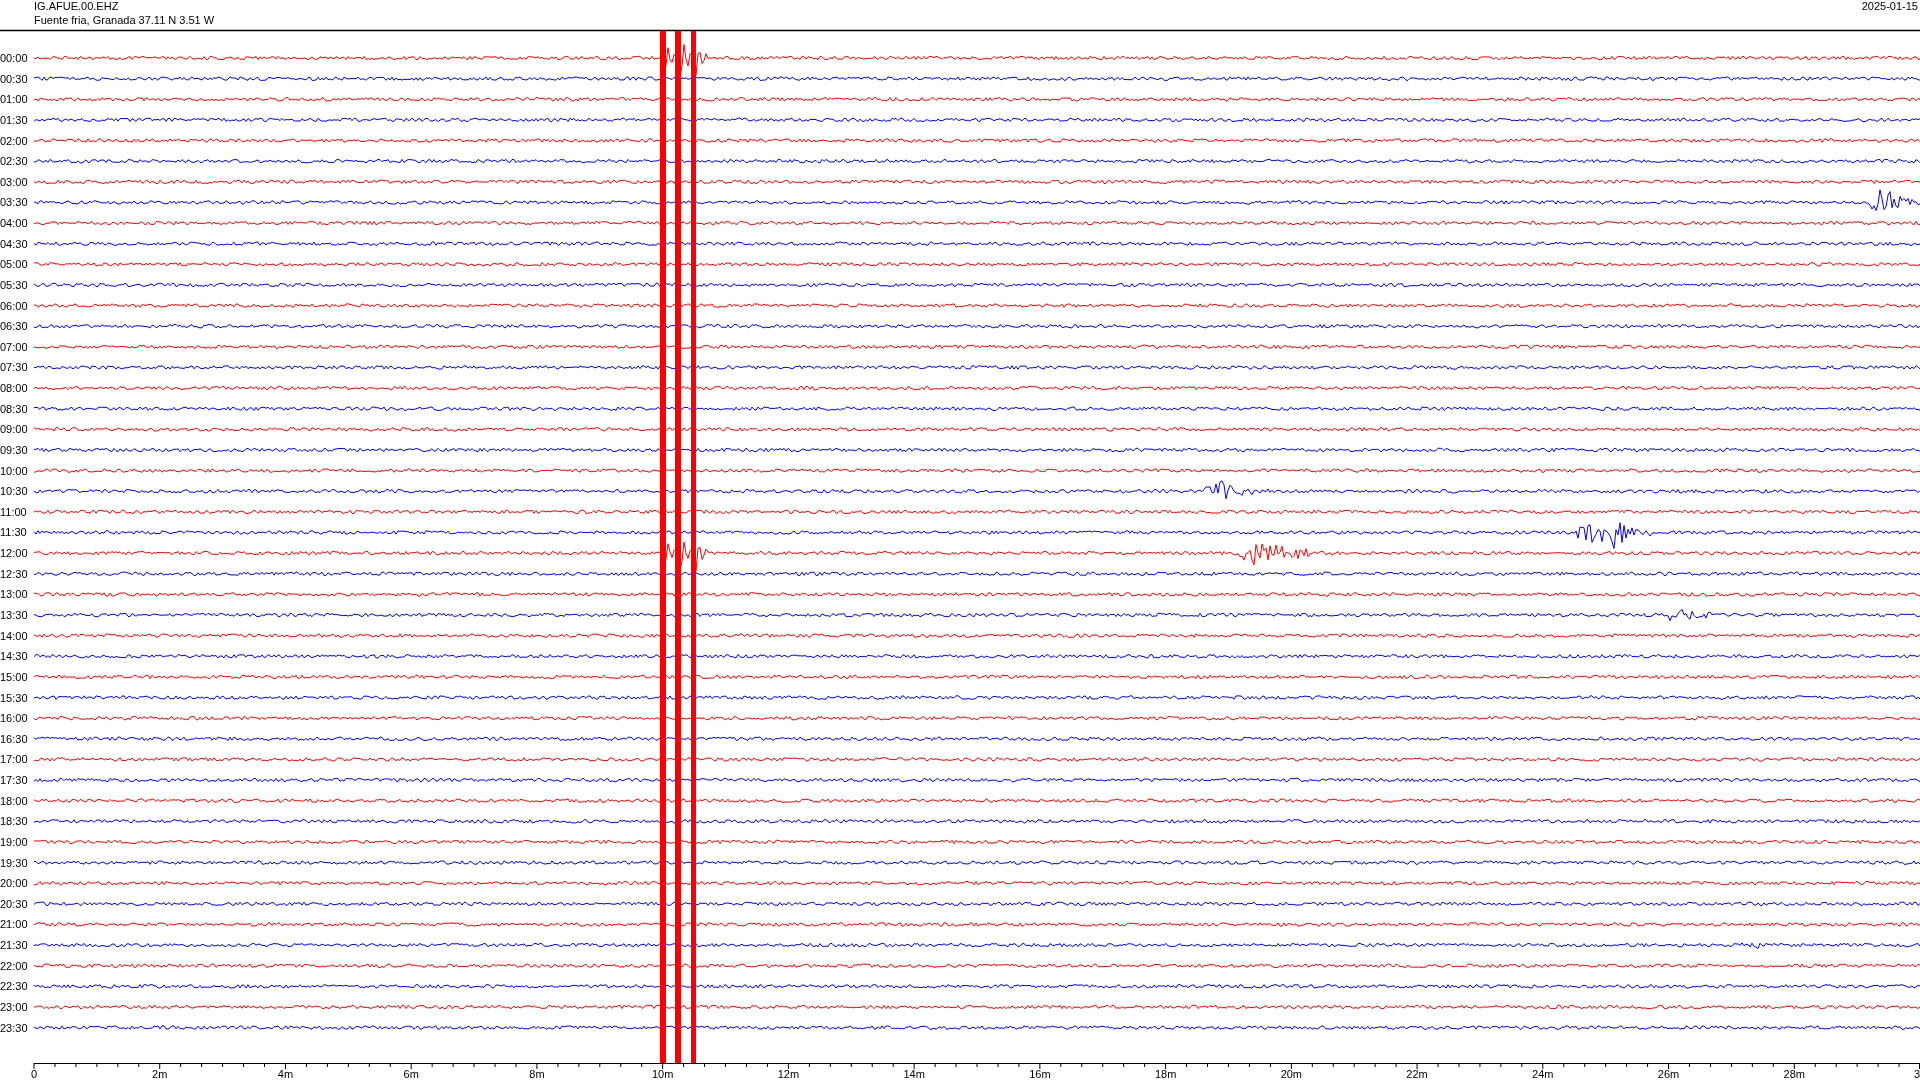  Describe the element at coordinates (14, 367) in the screenshot. I see `time-label: 07:30` at that location.